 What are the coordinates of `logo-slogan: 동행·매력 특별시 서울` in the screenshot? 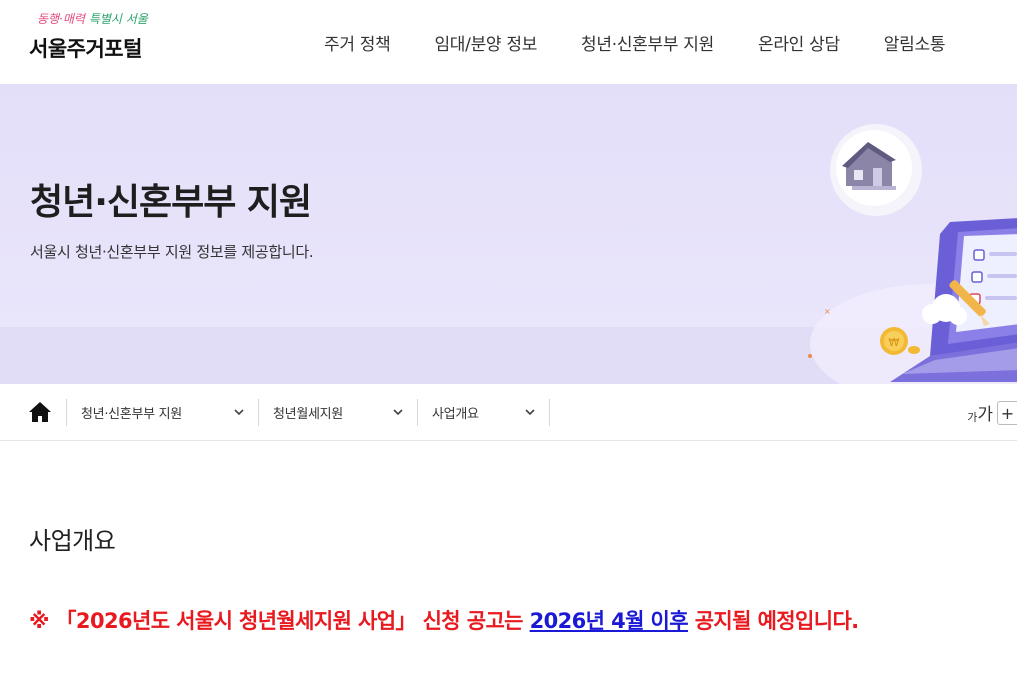 It's located at (92, 18).